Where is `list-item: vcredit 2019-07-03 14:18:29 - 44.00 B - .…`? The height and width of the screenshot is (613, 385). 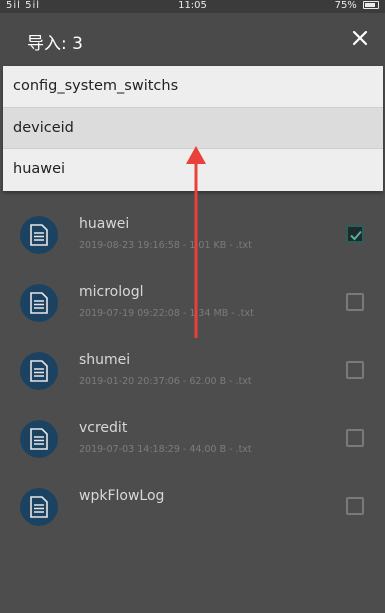
list-item: vcredit 2019-07-03 14:18:29 - 44.00 B - .… is located at coordinates (192, 440).